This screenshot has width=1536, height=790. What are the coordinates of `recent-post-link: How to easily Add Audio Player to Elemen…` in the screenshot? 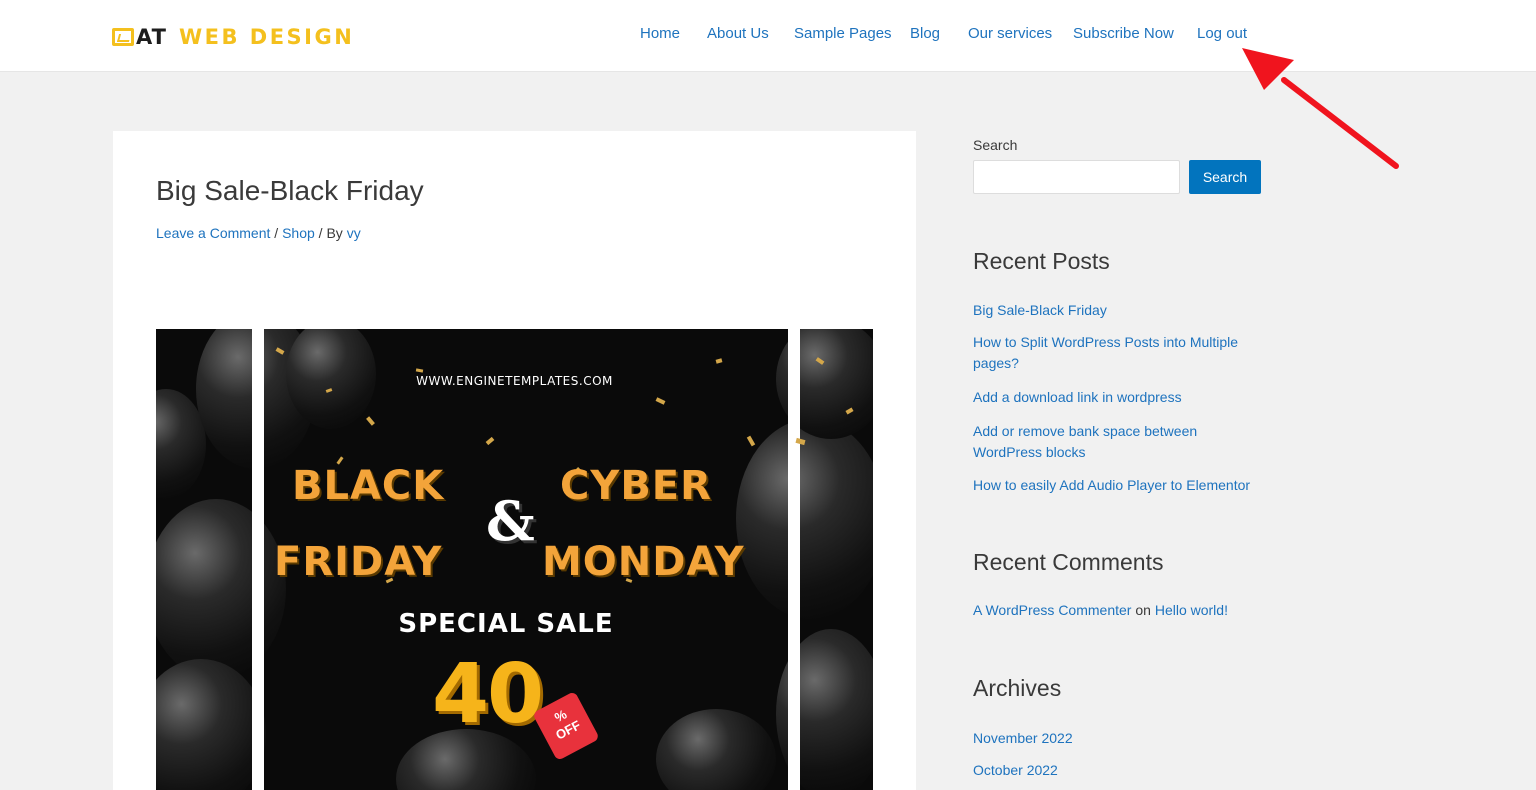 It's located at (1123, 485).